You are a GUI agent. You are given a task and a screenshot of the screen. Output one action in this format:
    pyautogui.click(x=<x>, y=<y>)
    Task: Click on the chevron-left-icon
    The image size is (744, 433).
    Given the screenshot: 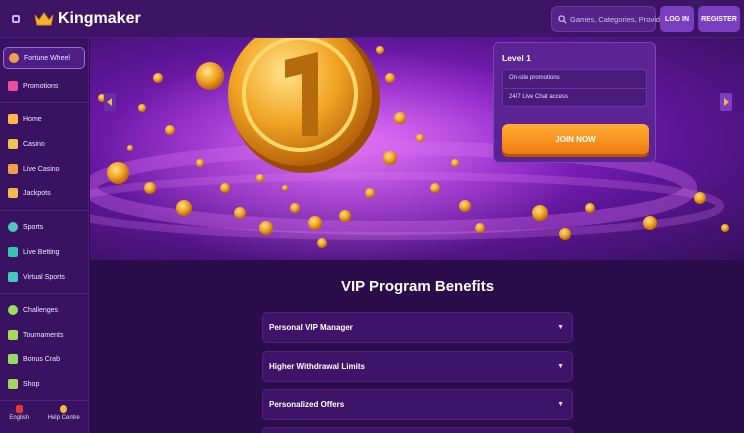 What is the action you would take?
    pyautogui.click(x=109, y=102)
    